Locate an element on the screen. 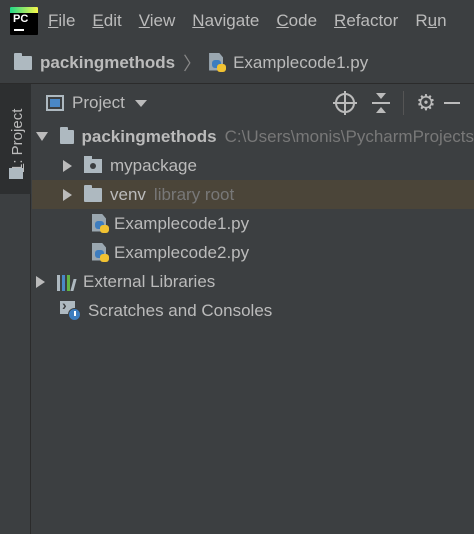 The image size is (474, 534). project-view-selector: Project is located at coordinates (98, 103).